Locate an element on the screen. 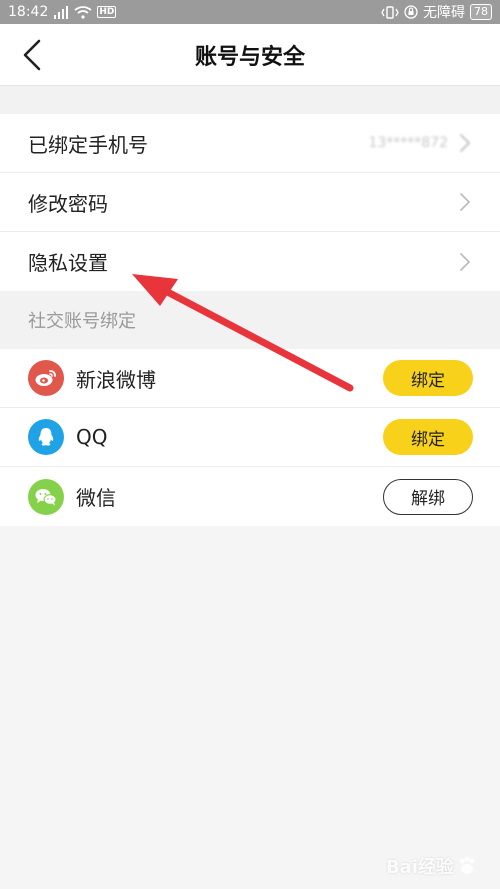 This screenshot has width=500, height=889. nav-bar: 账号与安全 is located at coordinates (250, 55).